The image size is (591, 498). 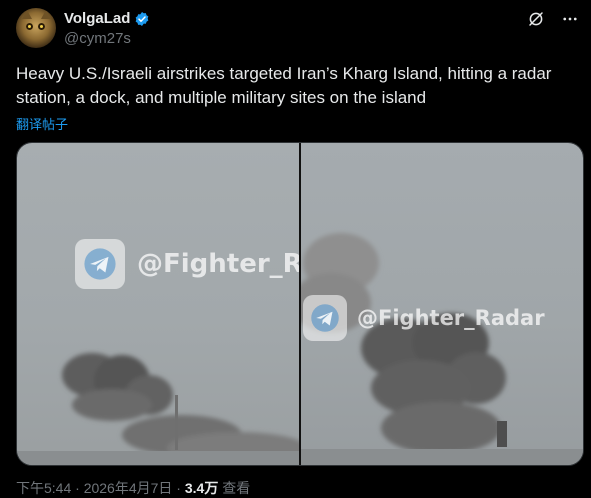 What do you see at coordinates (553, 19) in the screenshot?
I see `post-actions-top` at bounding box center [553, 19].